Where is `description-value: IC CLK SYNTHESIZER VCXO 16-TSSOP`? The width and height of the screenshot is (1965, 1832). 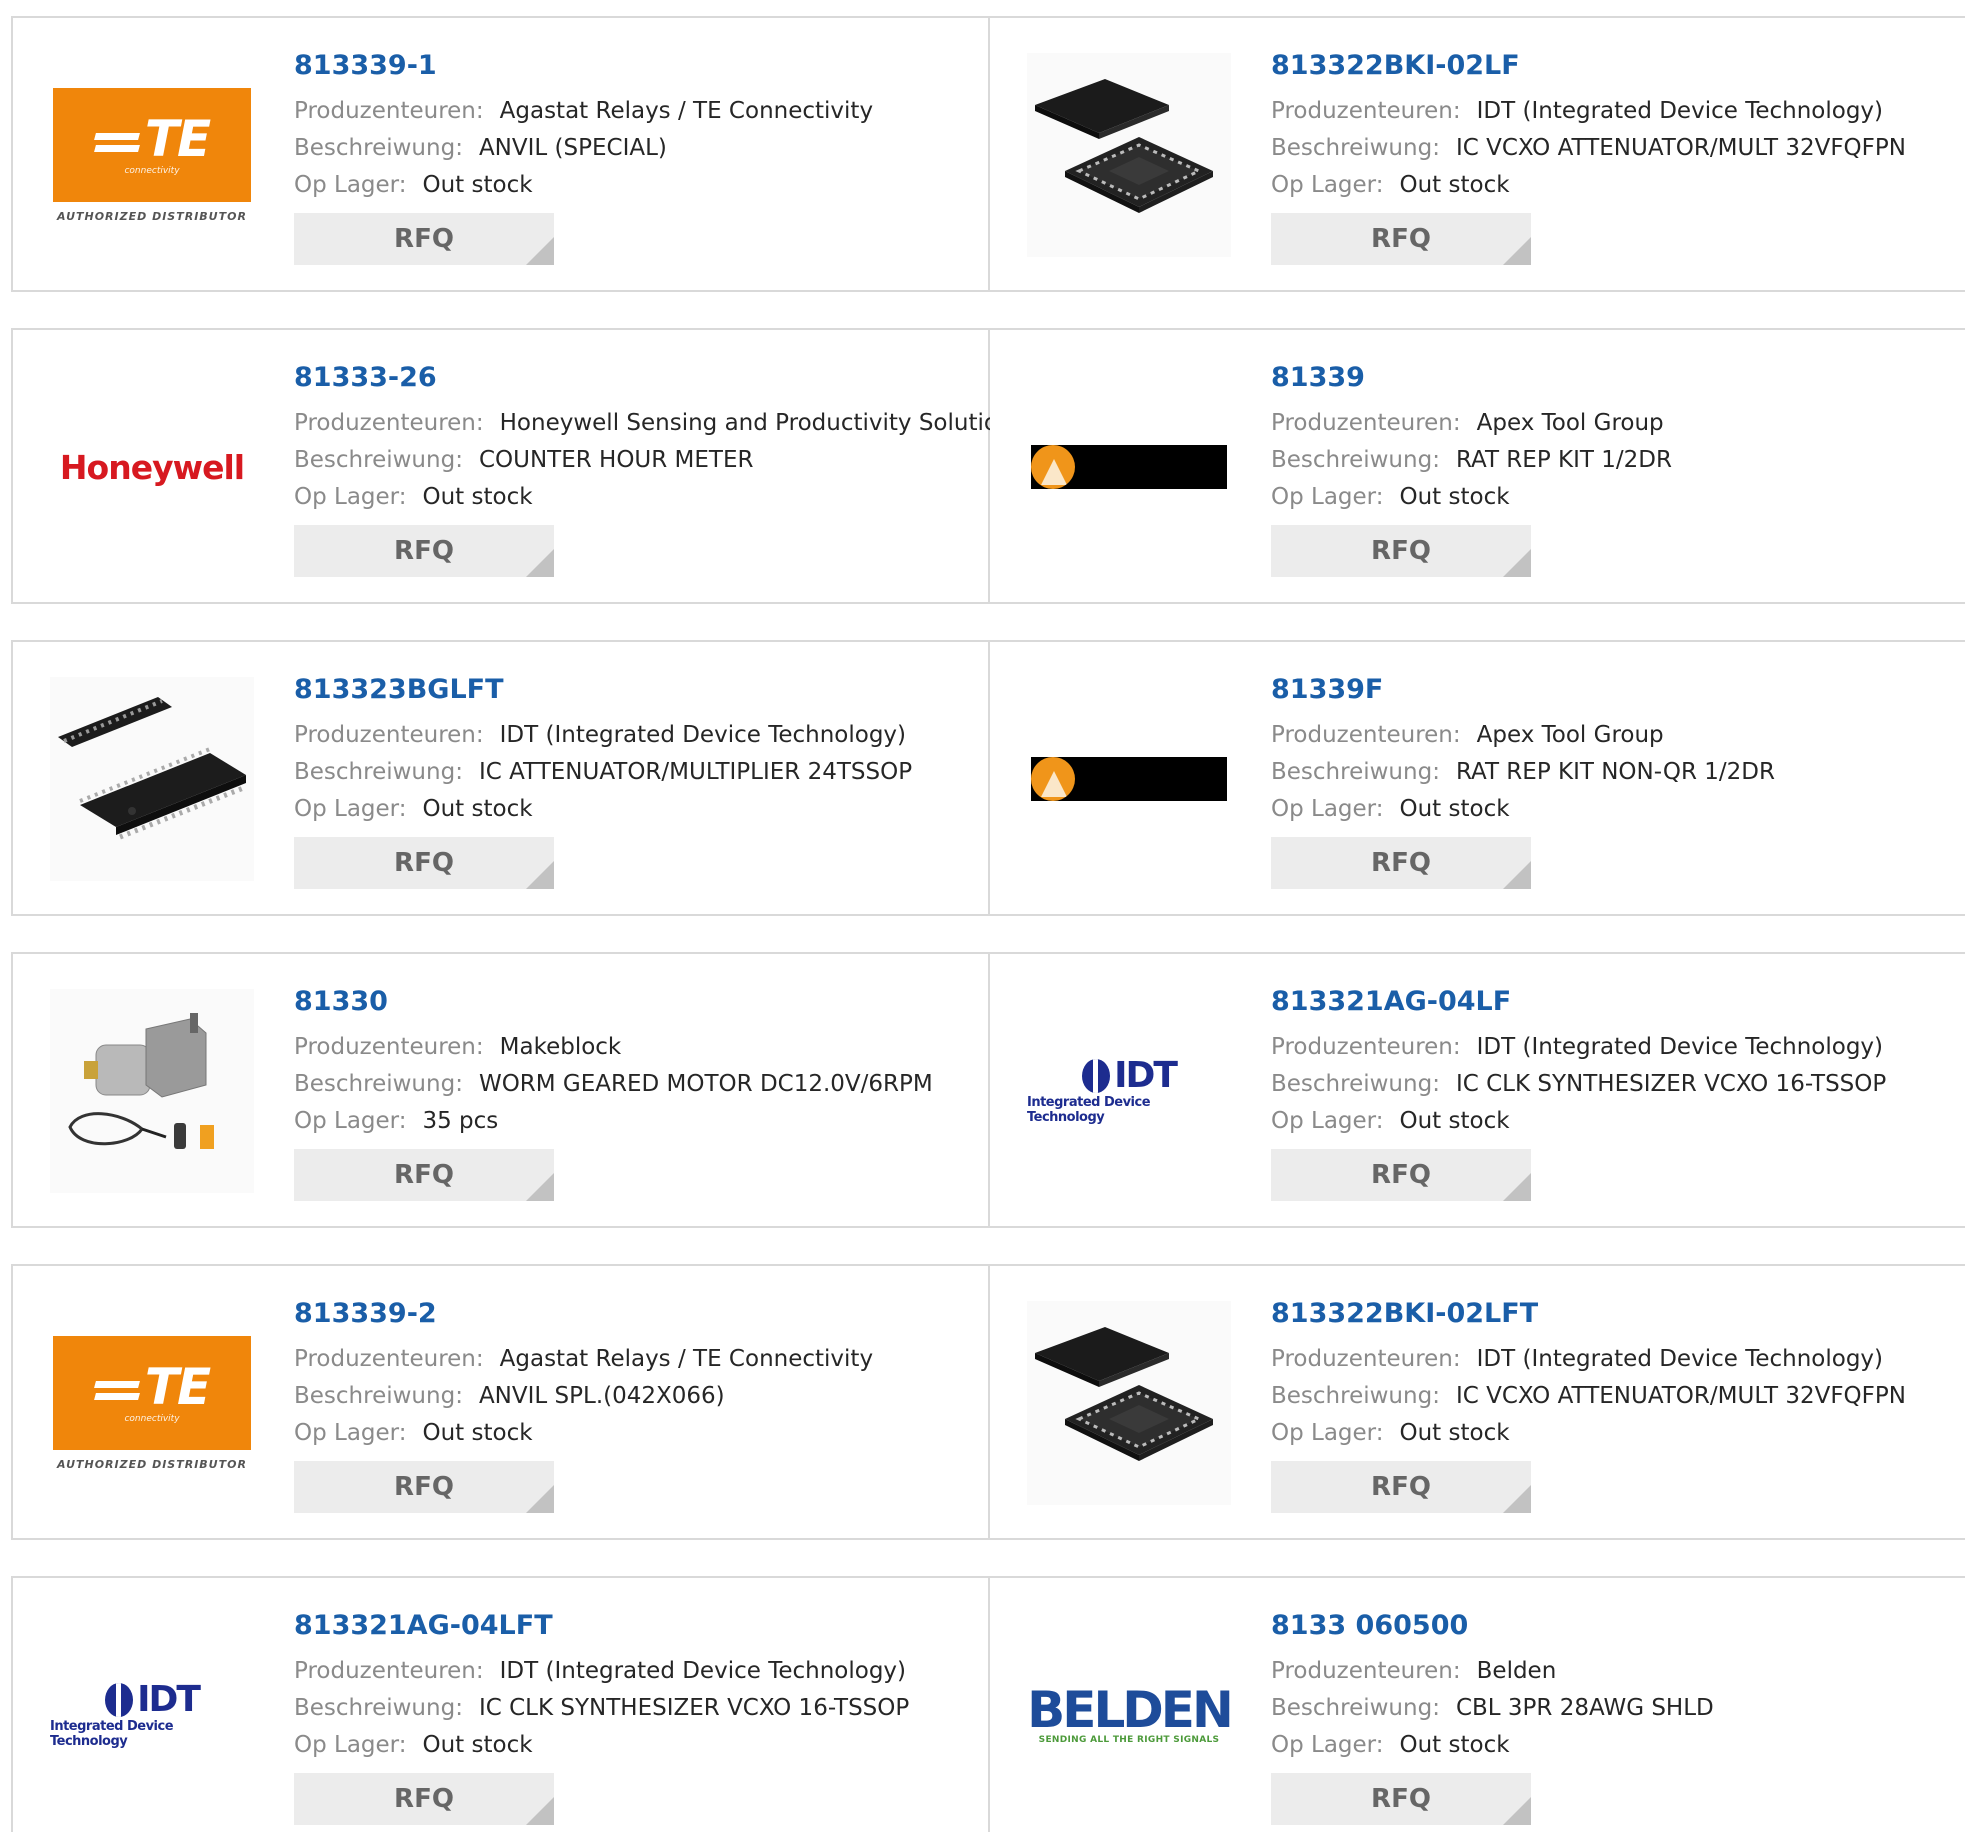
description-value: IC CLK SYNTHESIZER VCXO 16-TSSOP is located at coordinates (694, 1708).